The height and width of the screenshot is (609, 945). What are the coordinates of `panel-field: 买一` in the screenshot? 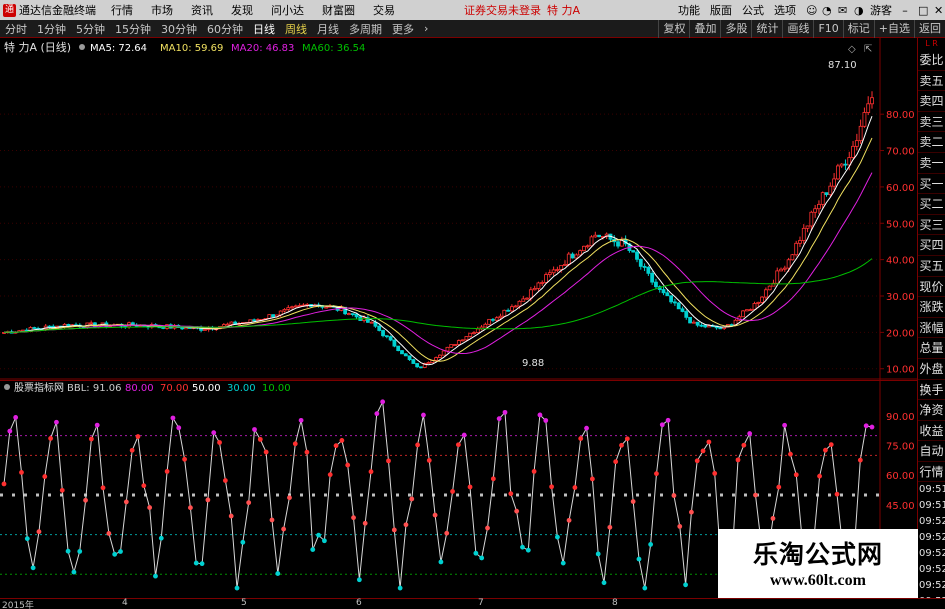 It's located at (931, 184).